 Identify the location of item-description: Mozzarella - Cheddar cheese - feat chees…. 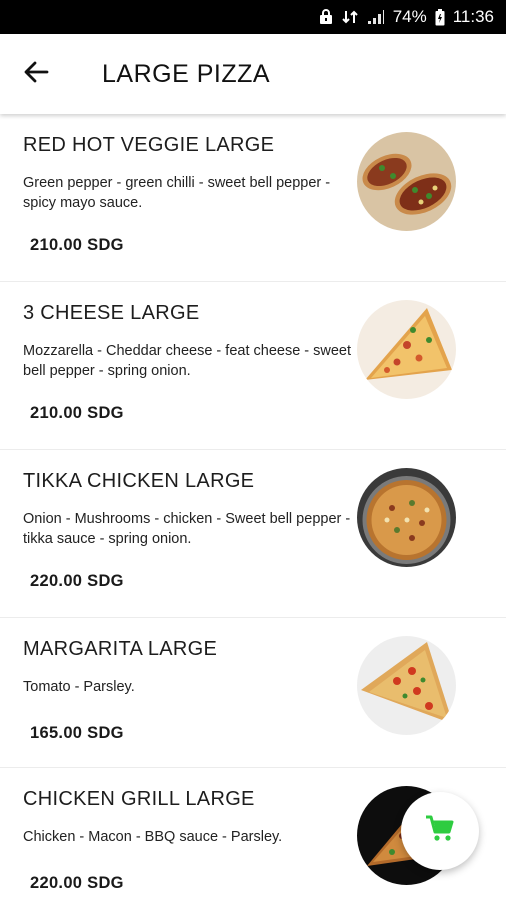
(187, 361).